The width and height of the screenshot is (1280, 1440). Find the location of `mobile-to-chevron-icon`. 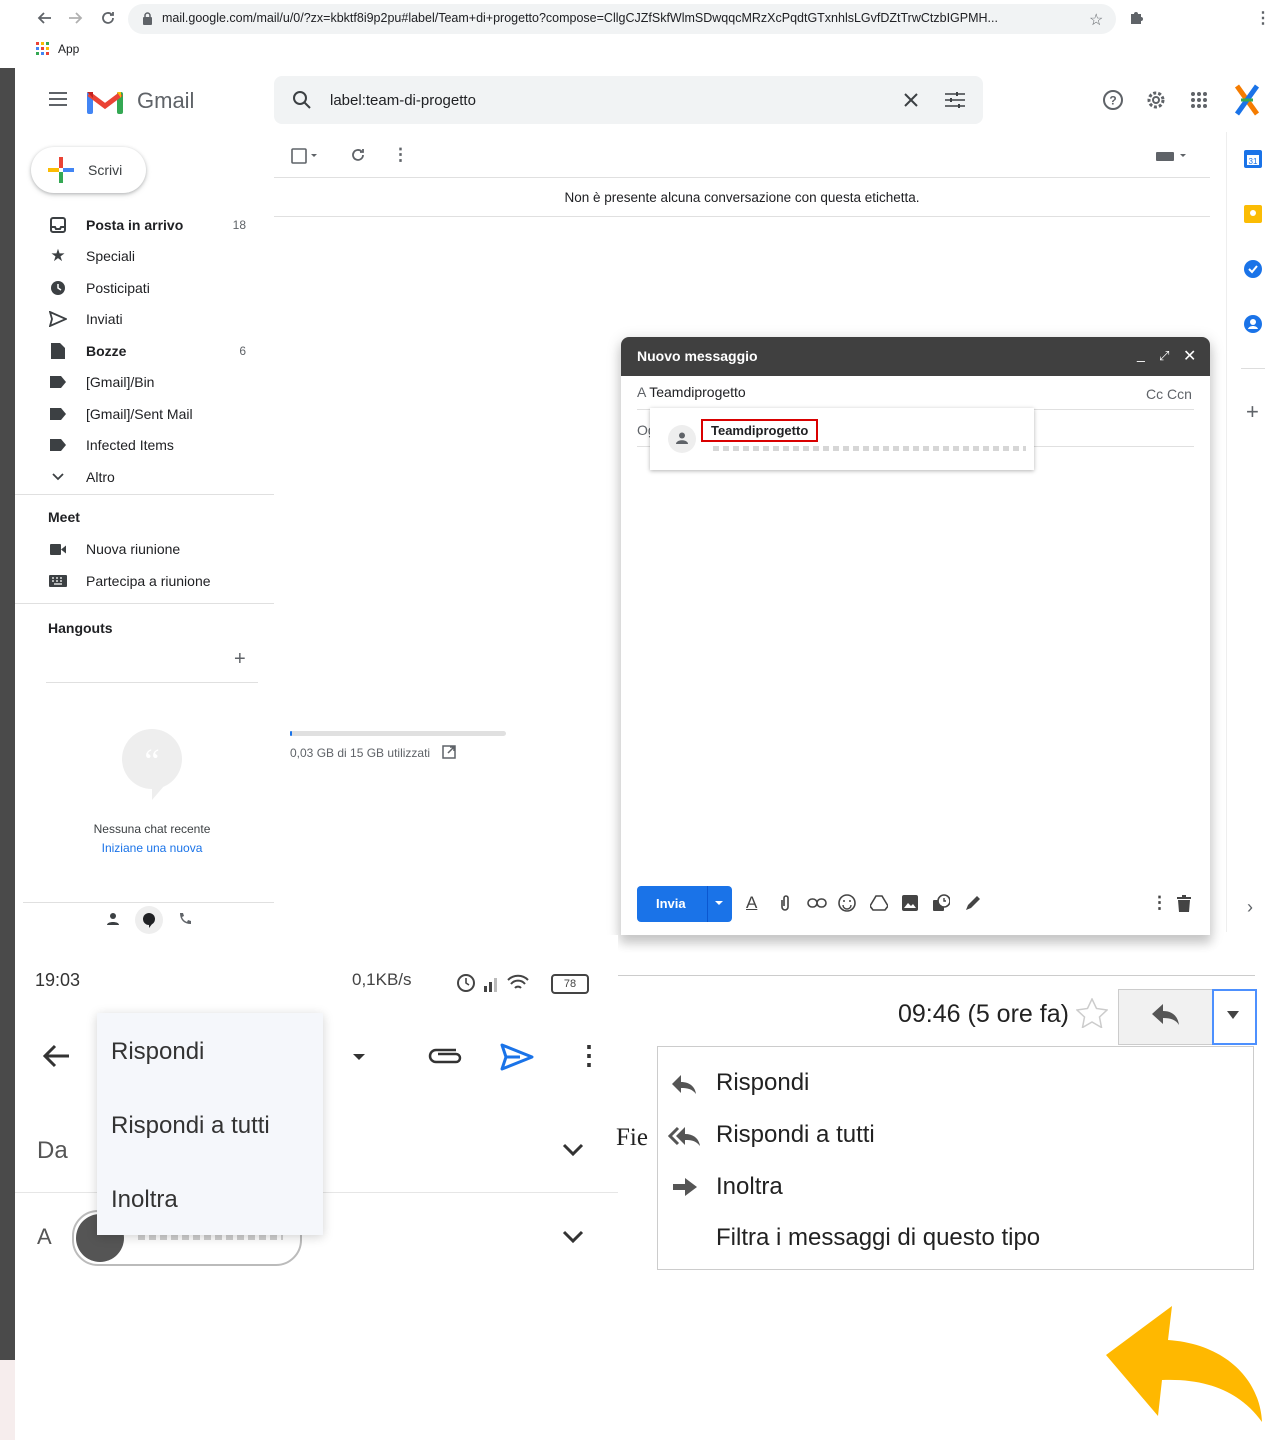

mobile-to-chevron-icon is located at coordinates (573, 1237).